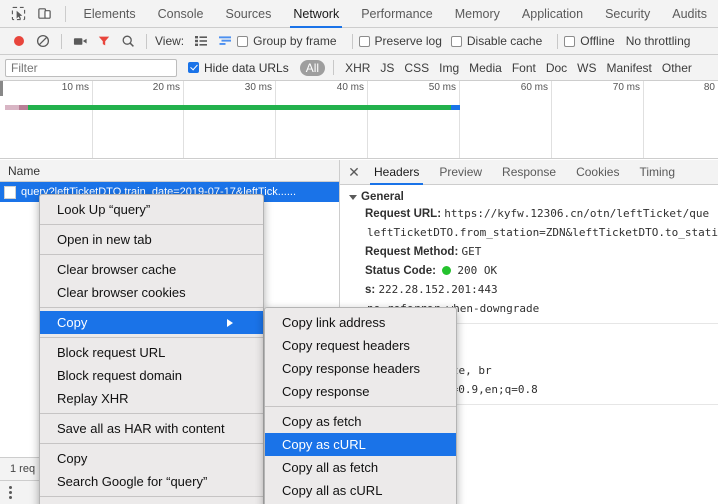 This screenshot has height=504, width=718. I want to click on list-view-icon, so click(201, 41).